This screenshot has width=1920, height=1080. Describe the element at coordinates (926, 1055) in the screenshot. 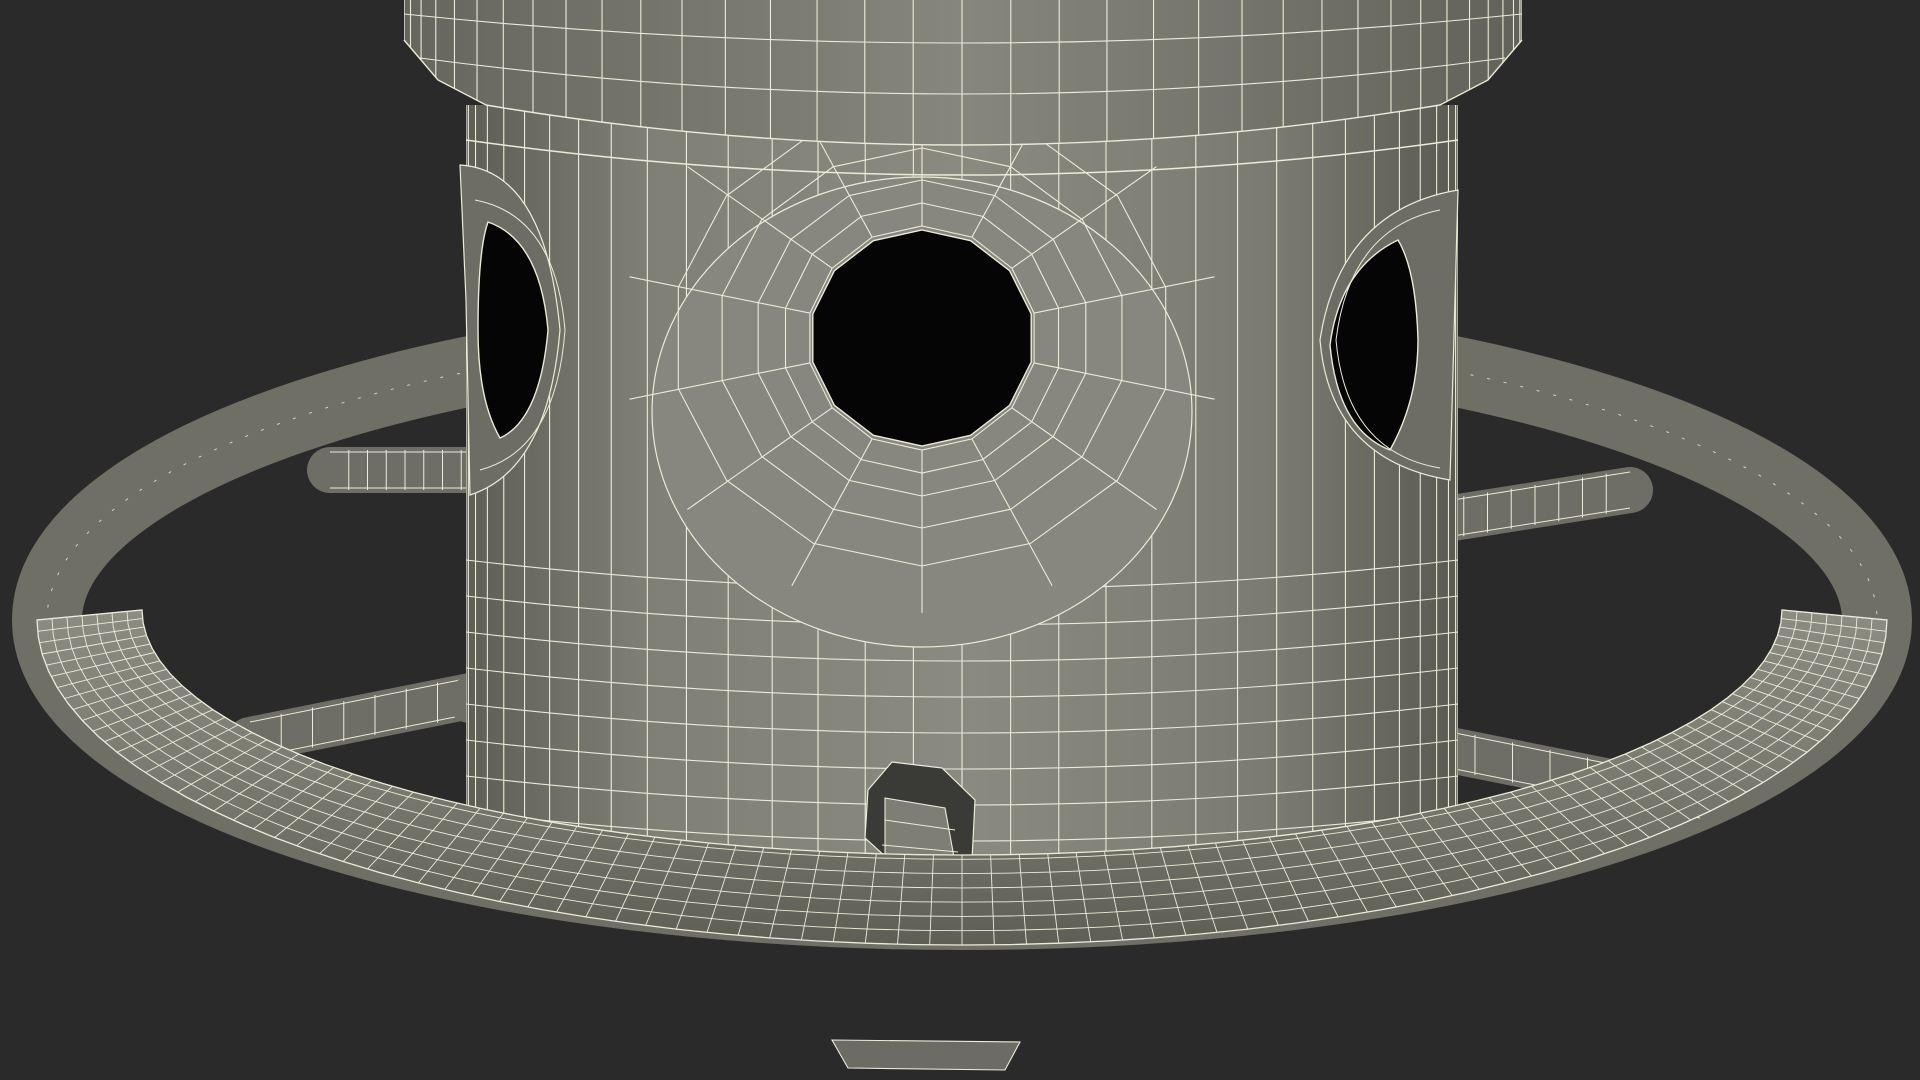

I see `bottom-foot` at that location.